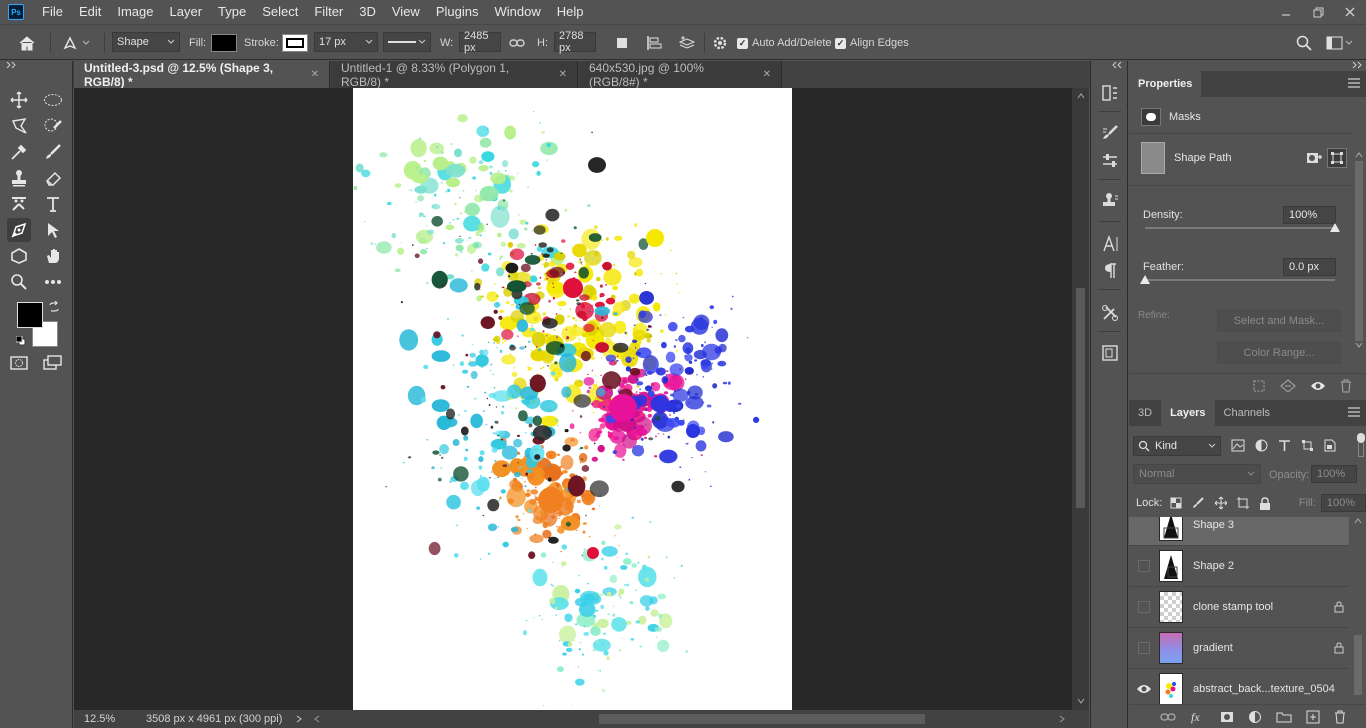  Describe the element at coordinates (1335, 227) in the screenshot. I see `density-slider-thumb` at that location.